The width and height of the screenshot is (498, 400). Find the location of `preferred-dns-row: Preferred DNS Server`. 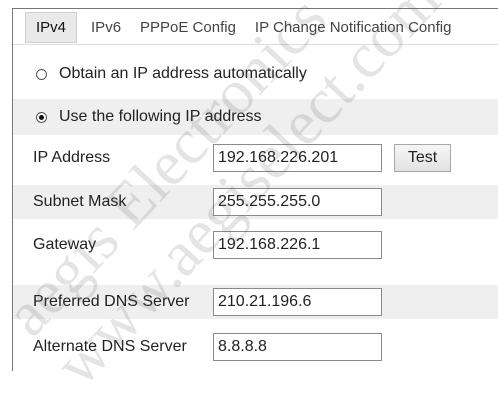

preferred-dns-row: Preferred DNS Server is located at coordinates (255, 302).